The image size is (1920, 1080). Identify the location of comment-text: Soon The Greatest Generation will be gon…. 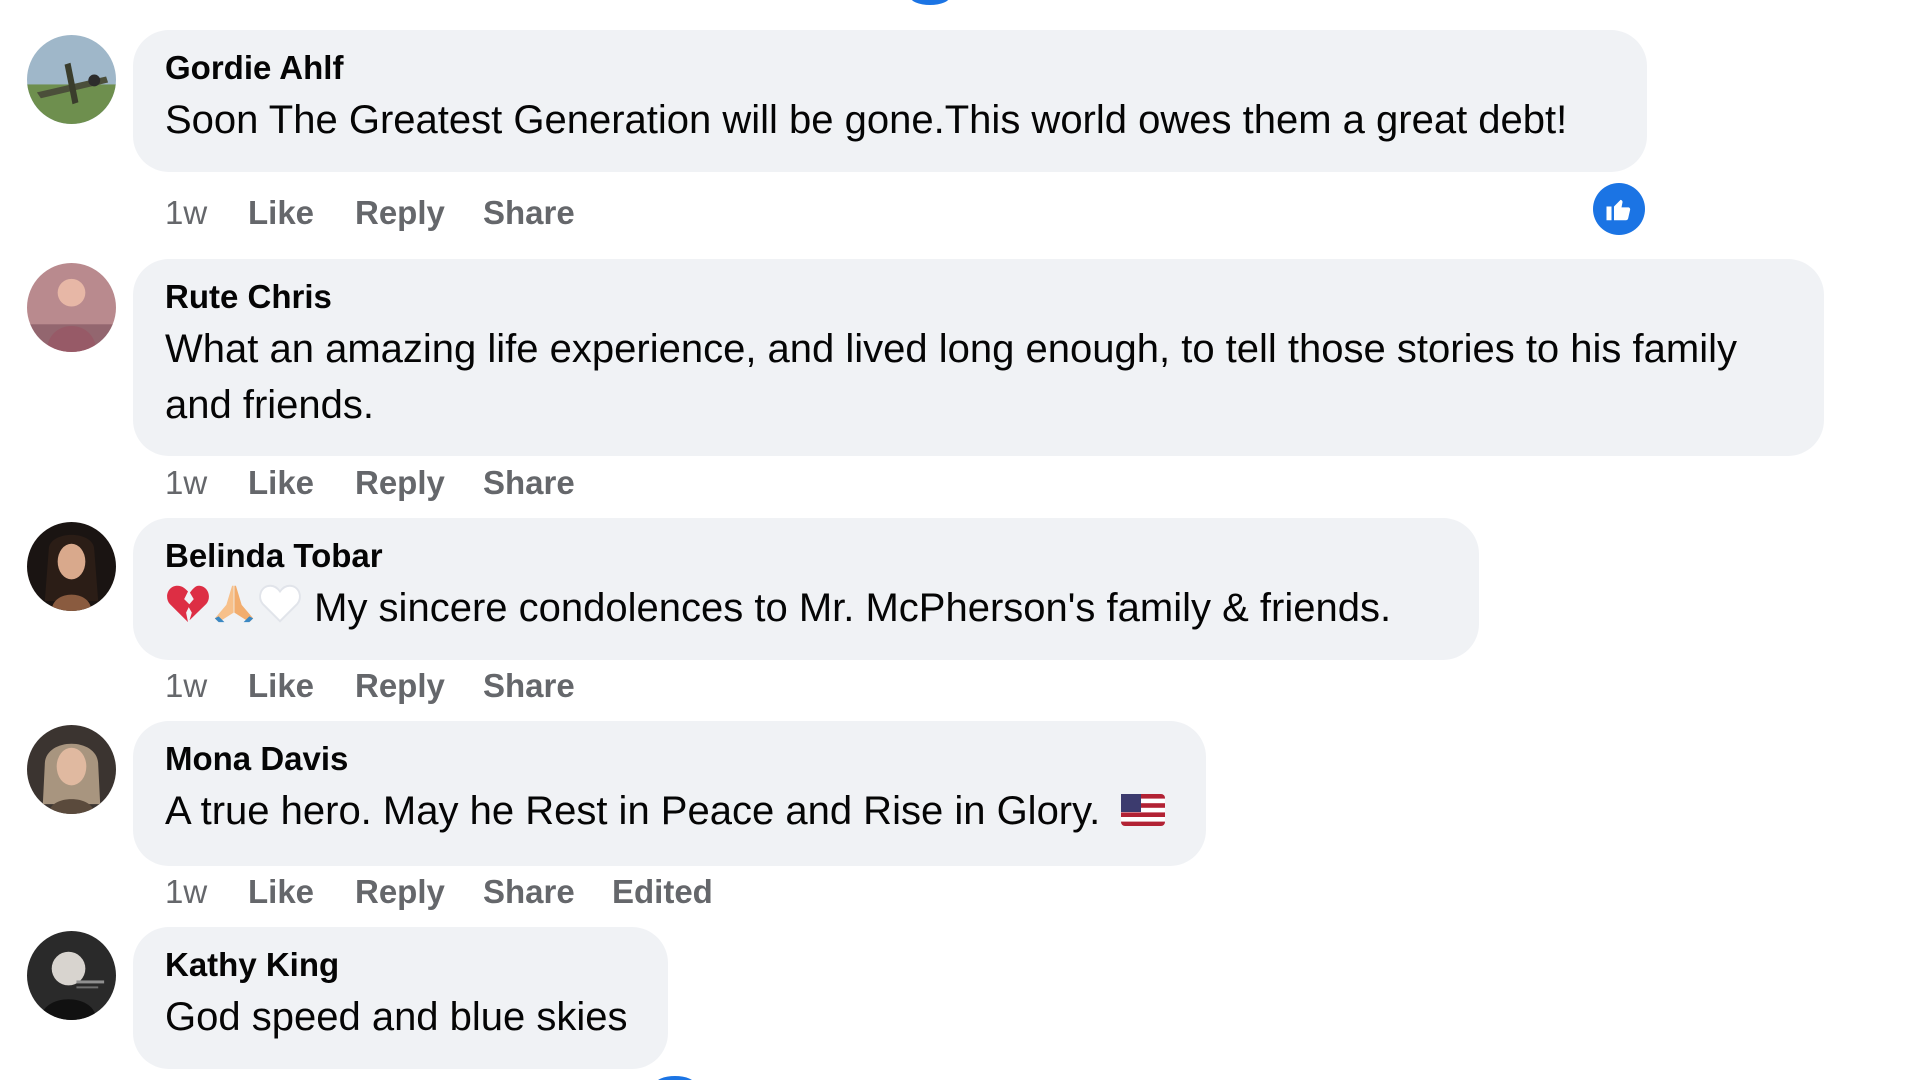
(866, 120).